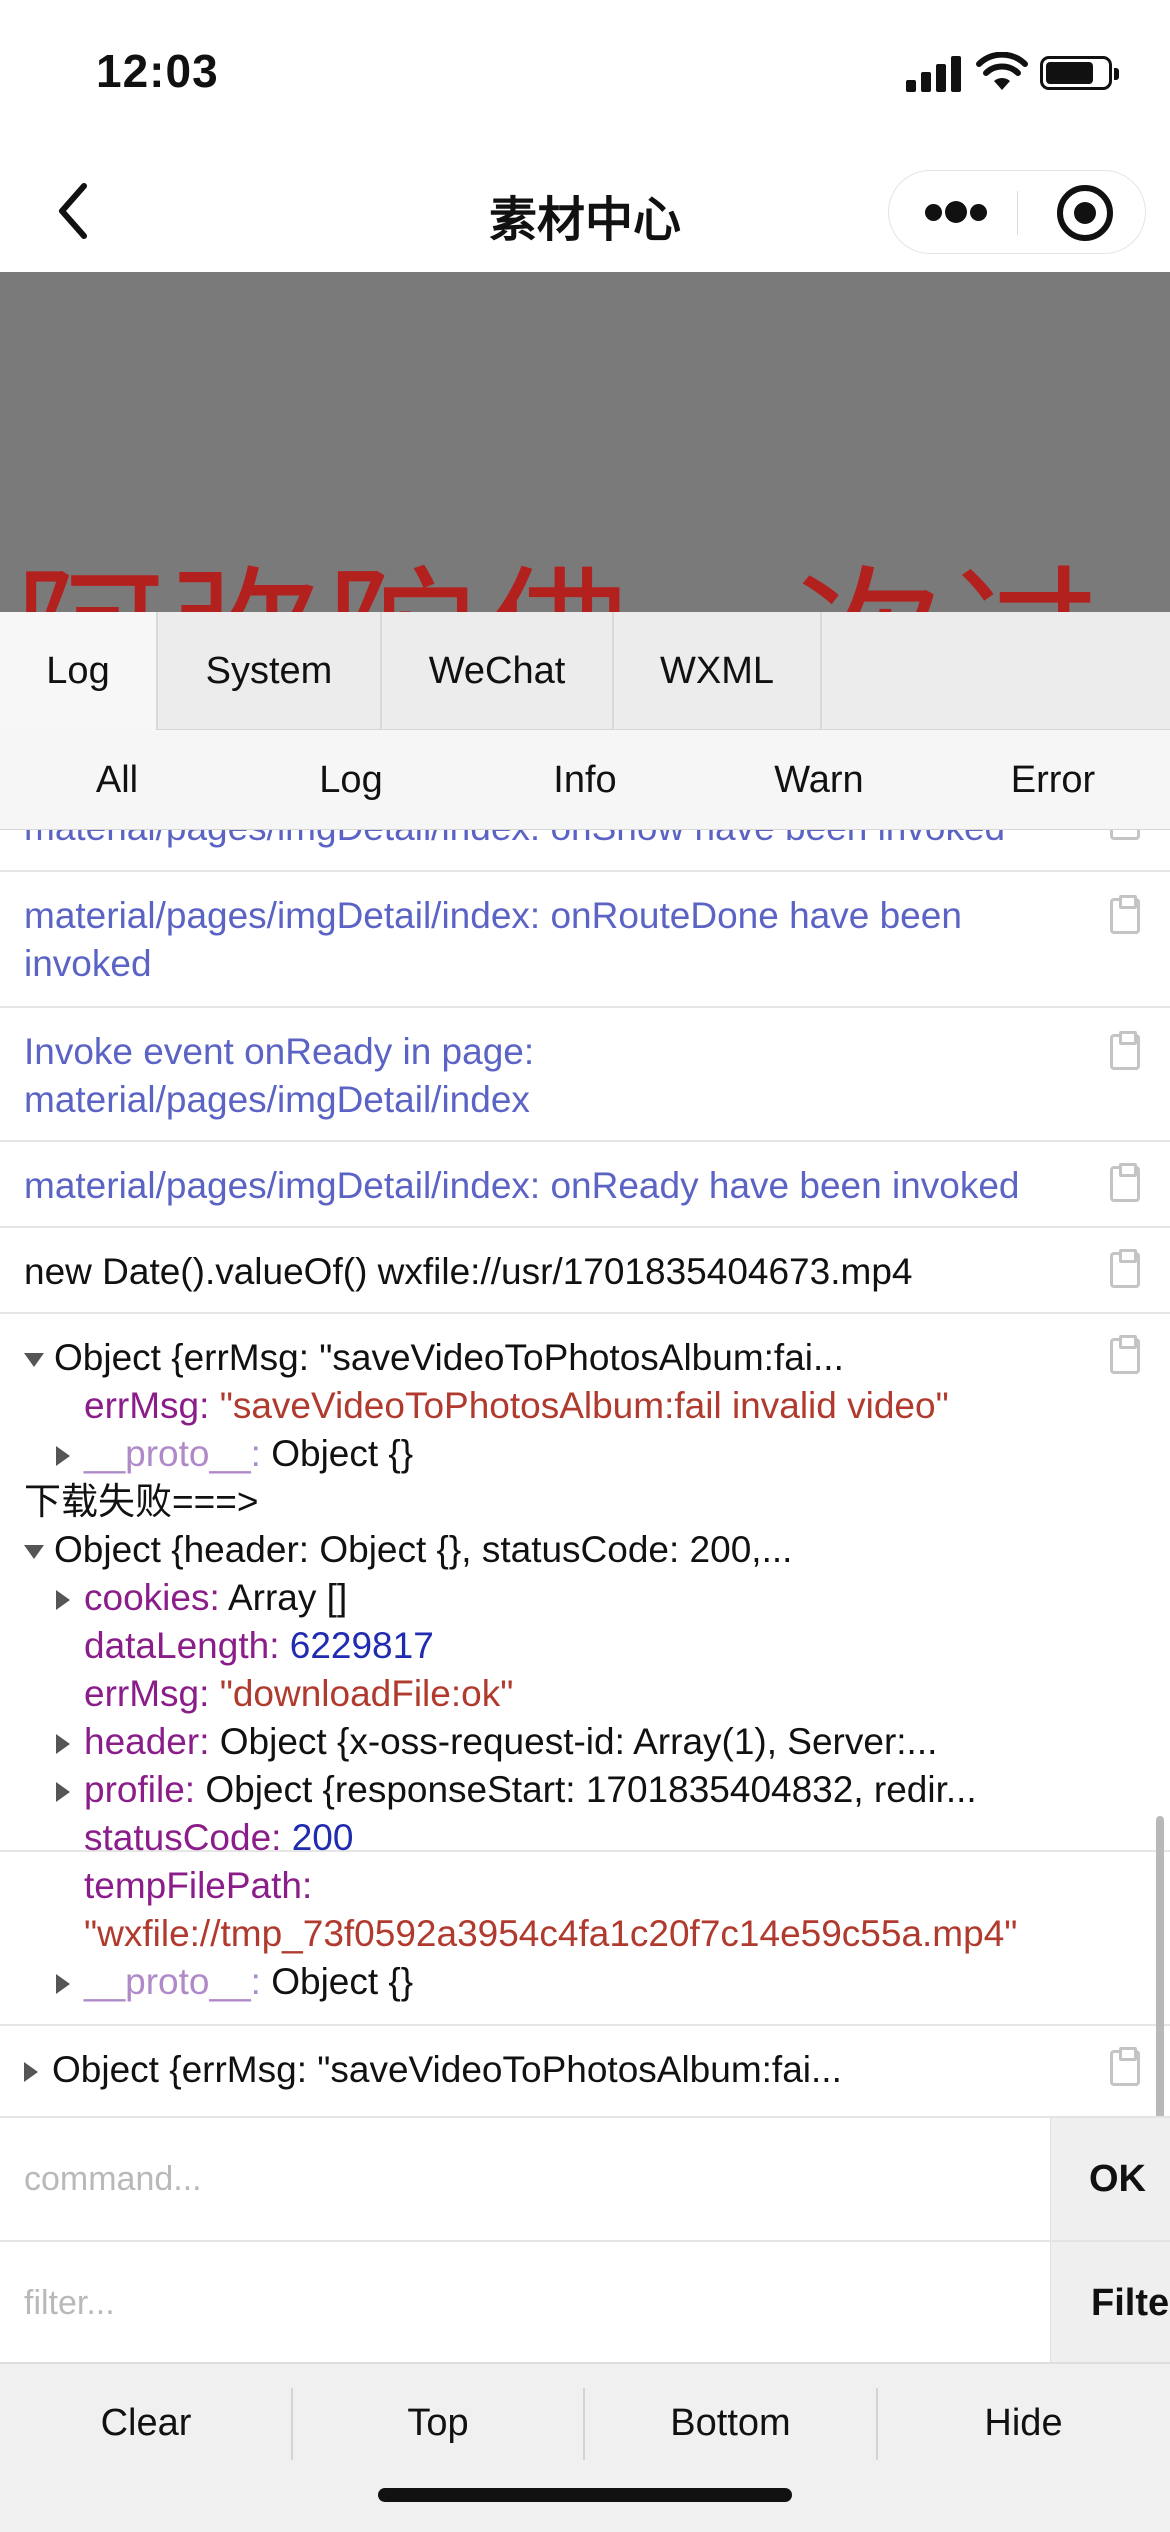  I want to click on miniprogram-capsule, so click(1017, 212).